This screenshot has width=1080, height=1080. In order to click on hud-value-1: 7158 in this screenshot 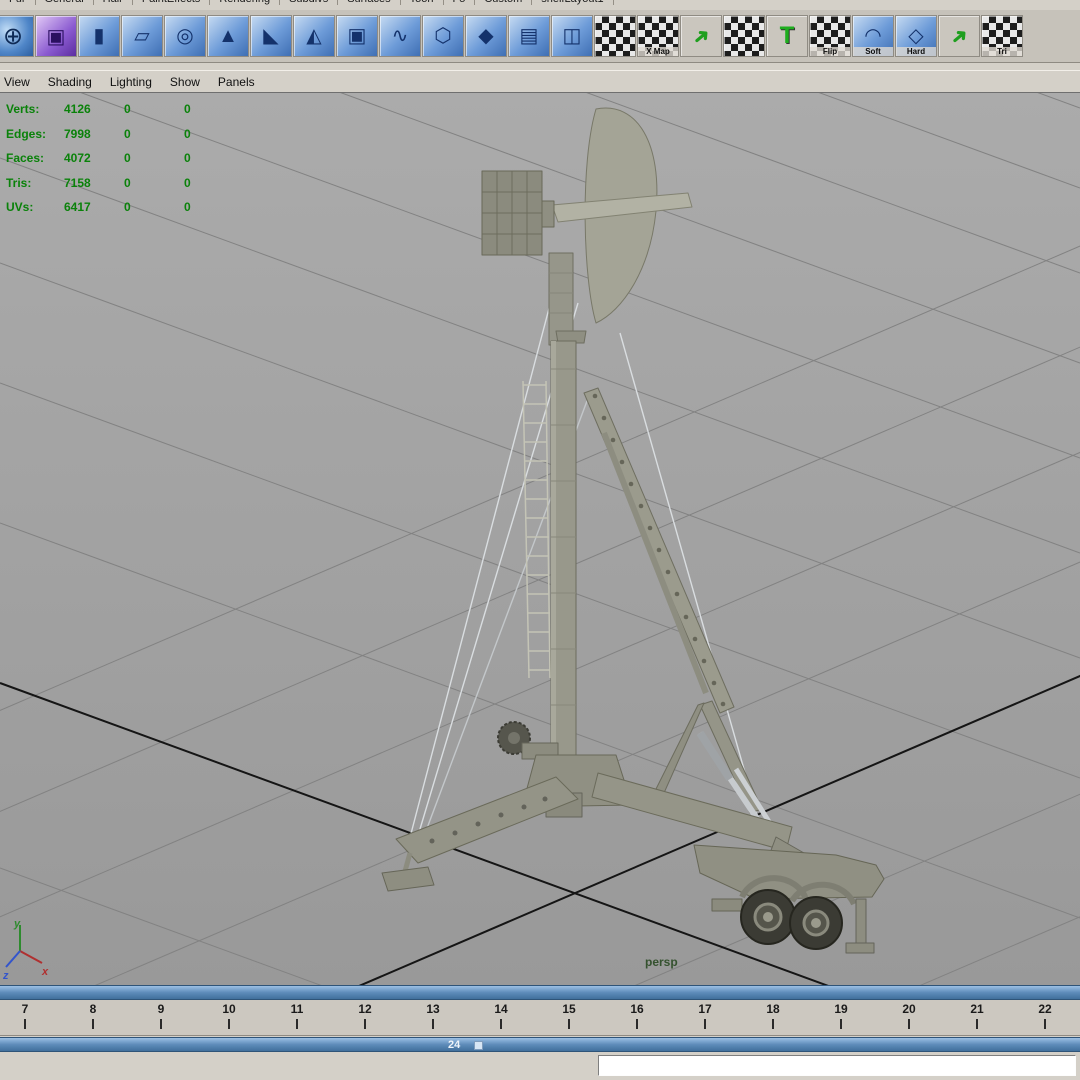, I will do `click(77, 182)`.